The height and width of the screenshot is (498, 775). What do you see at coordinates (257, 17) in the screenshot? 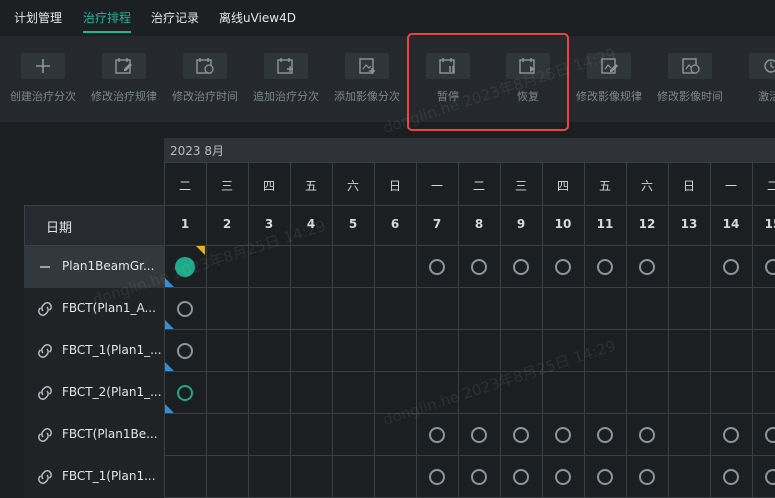
I see `tab-offline-uview4d: 离线uView4D` at bounding box center [257, 17].